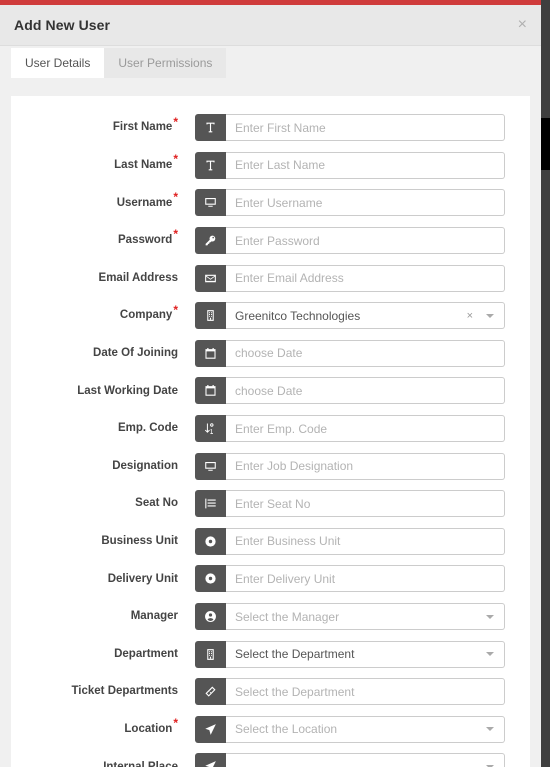  What do you see at coordinates (365, 429) in the screenshot?
I see `input-emp-code: Enter Emp. Code` at bounding box center [365, 429].